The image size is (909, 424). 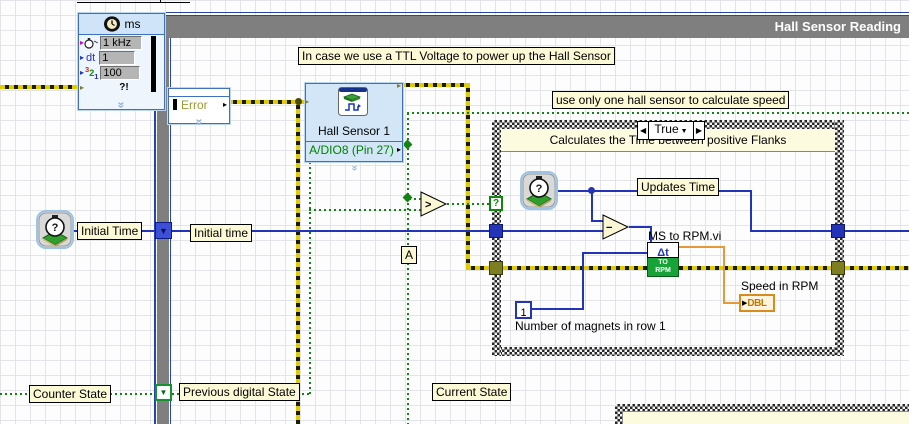 I want to click on case-structure-border-right, so click(x=839, y=238).